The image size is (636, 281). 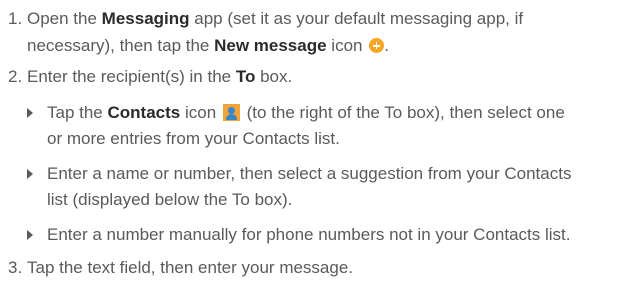 What do you see at coordinates (15, 76) in the screenshot?
I see `step-number: 2.` at bounding box center [15, 76].